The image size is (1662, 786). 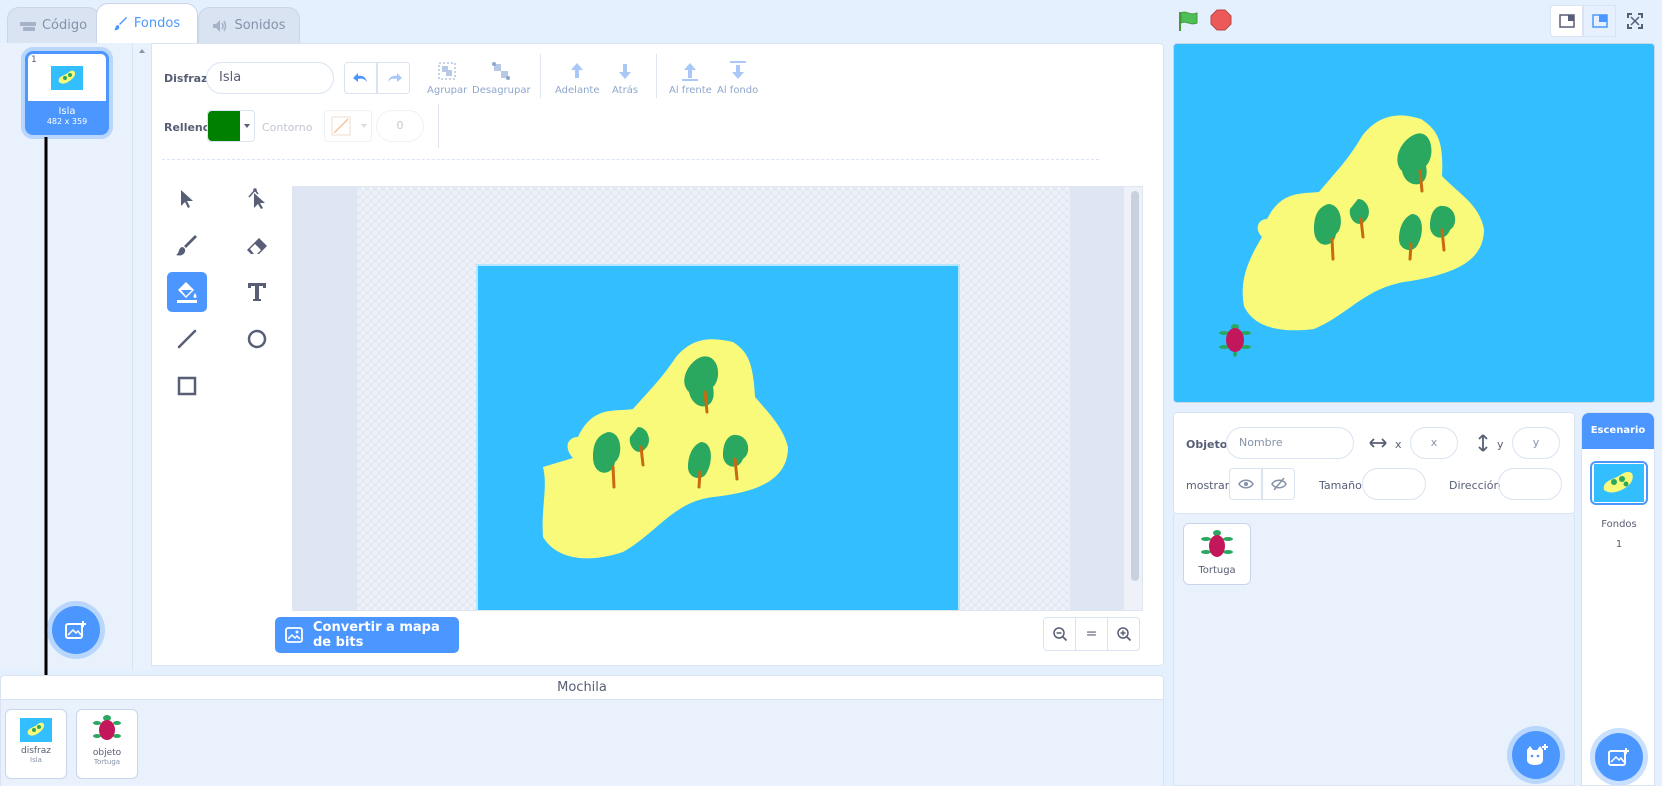 What do you see at coordinates (1188, 21) in the screenshot?
I see `green-flag-button` at bounding box center [1188, 21].